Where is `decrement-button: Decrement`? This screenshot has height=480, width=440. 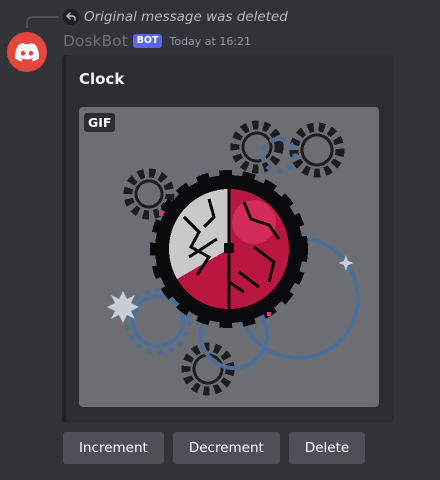 decrement-button: Decrement is located at coordinates (226, 448).